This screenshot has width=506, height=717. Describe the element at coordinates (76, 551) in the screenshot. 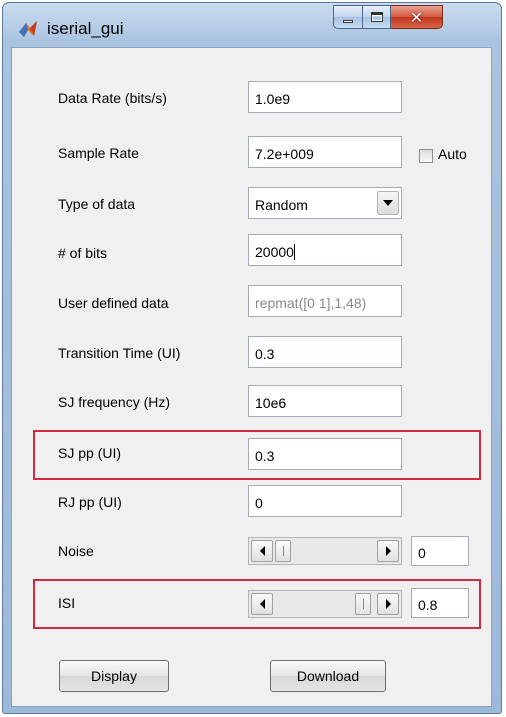

I see `noise-label: Noise` at that location.